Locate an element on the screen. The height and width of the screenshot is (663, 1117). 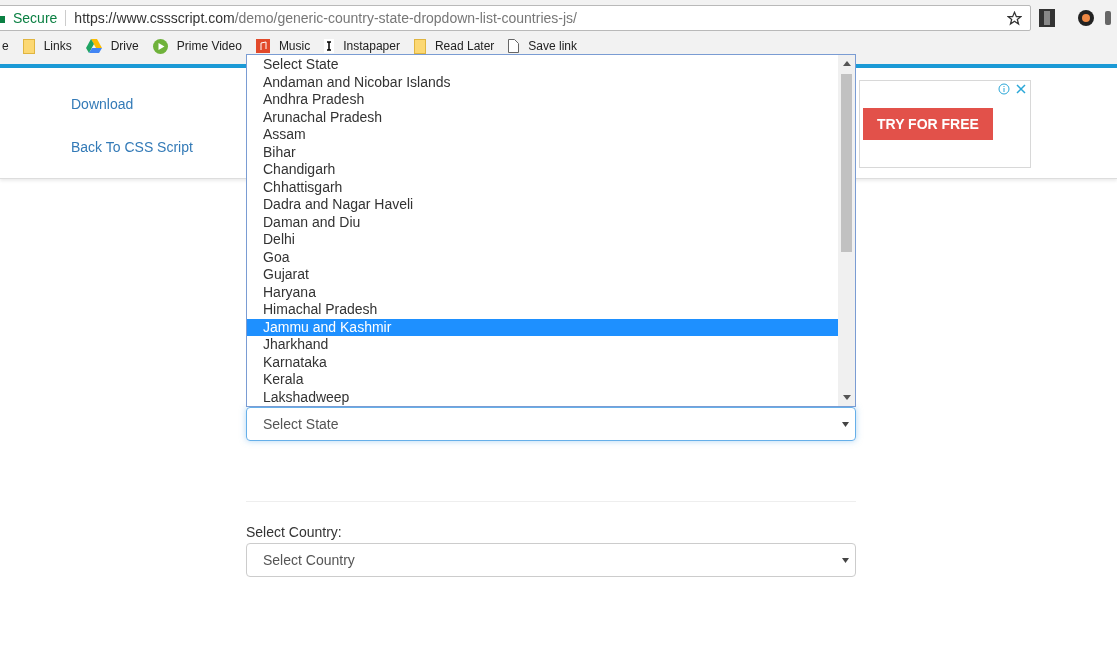
dropdown-option: Karnataka is located at coordinates (542, 362).